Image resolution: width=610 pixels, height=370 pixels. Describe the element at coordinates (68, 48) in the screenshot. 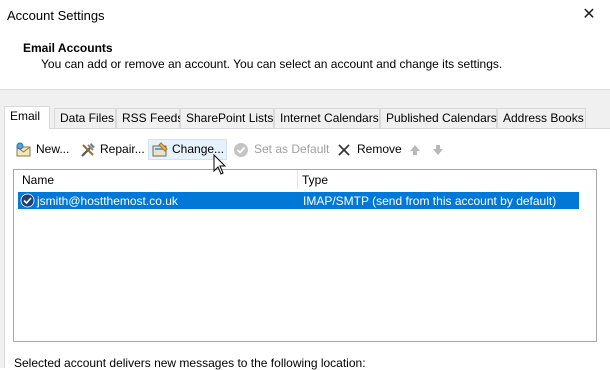

I see `section-heading: Email Accounts` at that location.